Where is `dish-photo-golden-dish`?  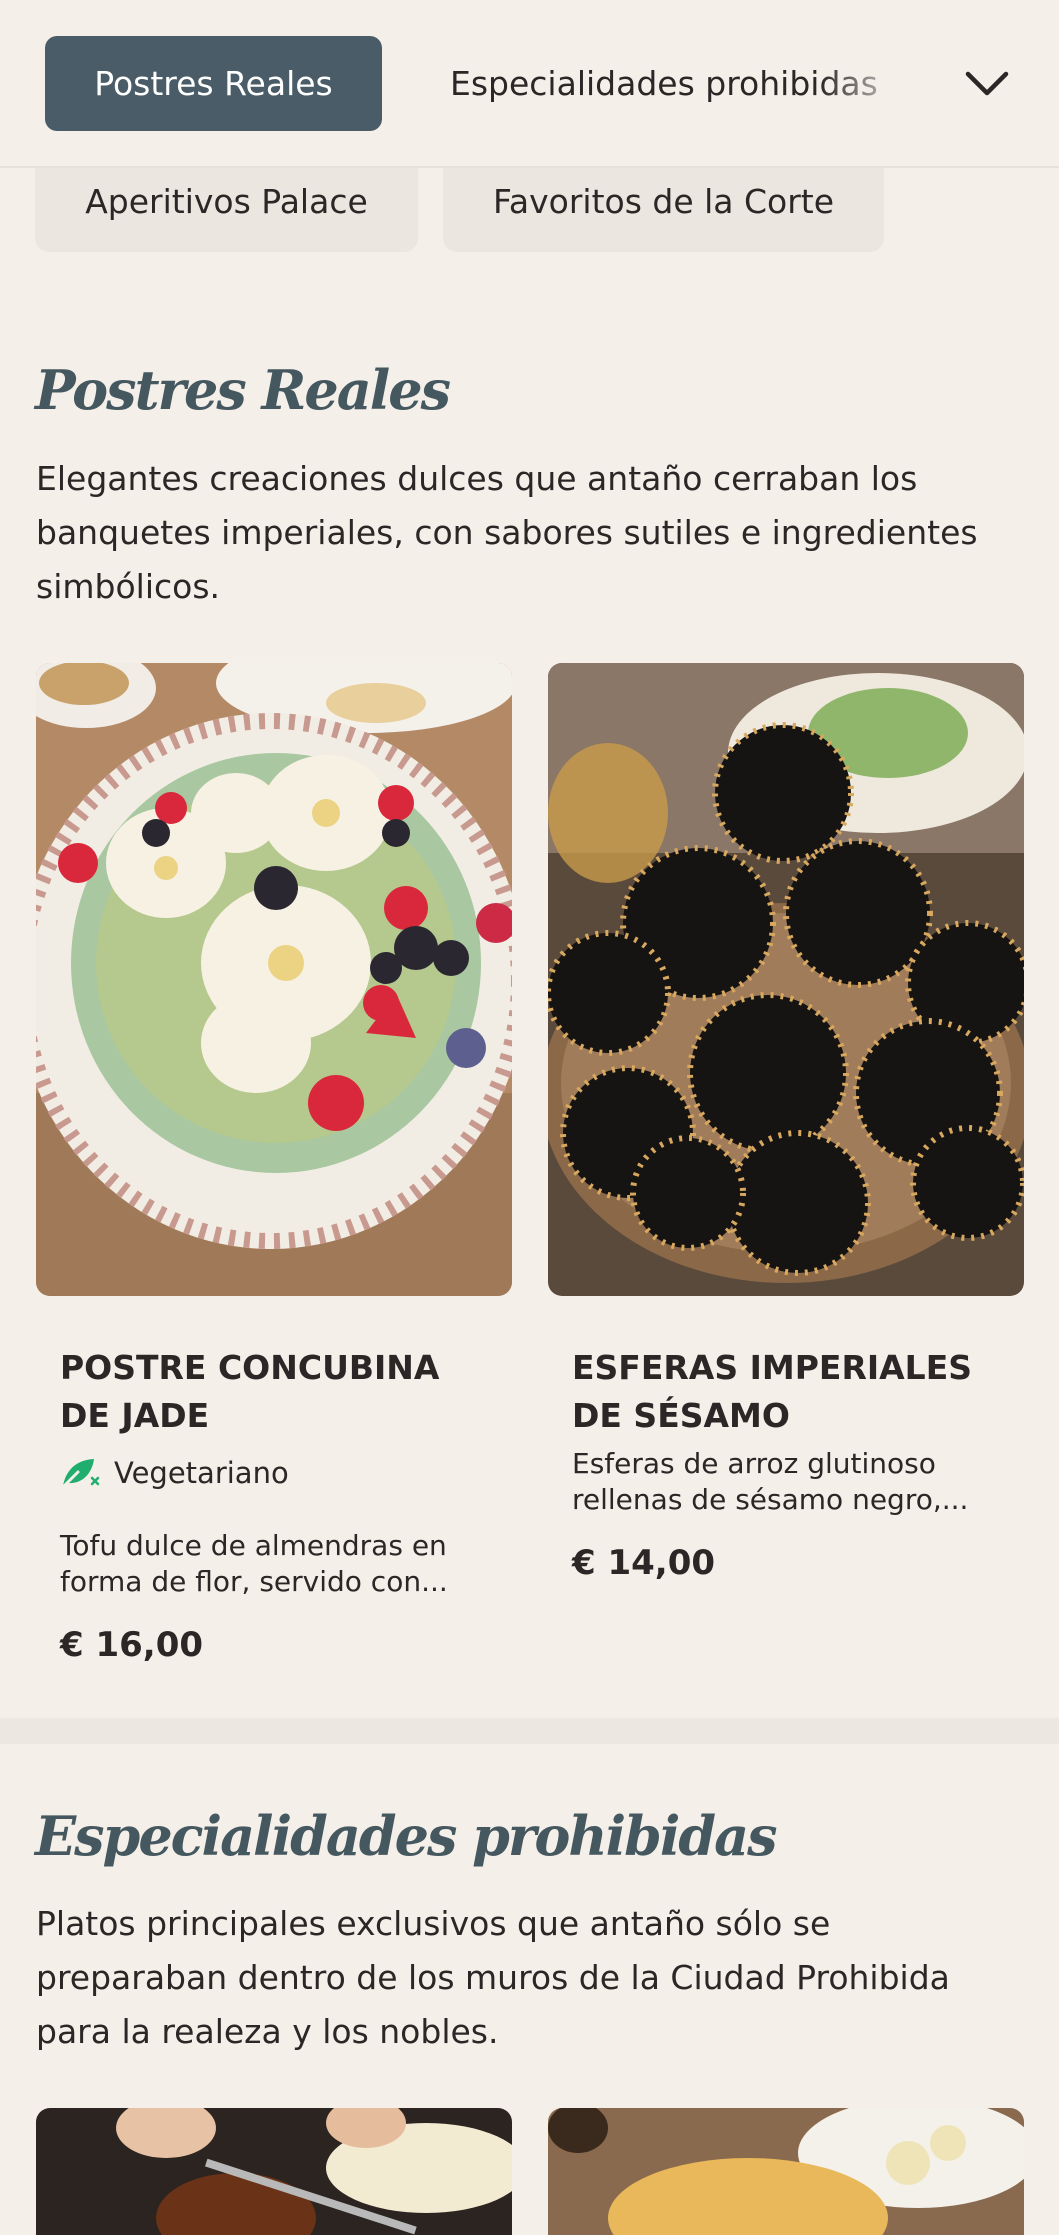
dish-photo-golden-dish is located at coordinates (786, 2171).